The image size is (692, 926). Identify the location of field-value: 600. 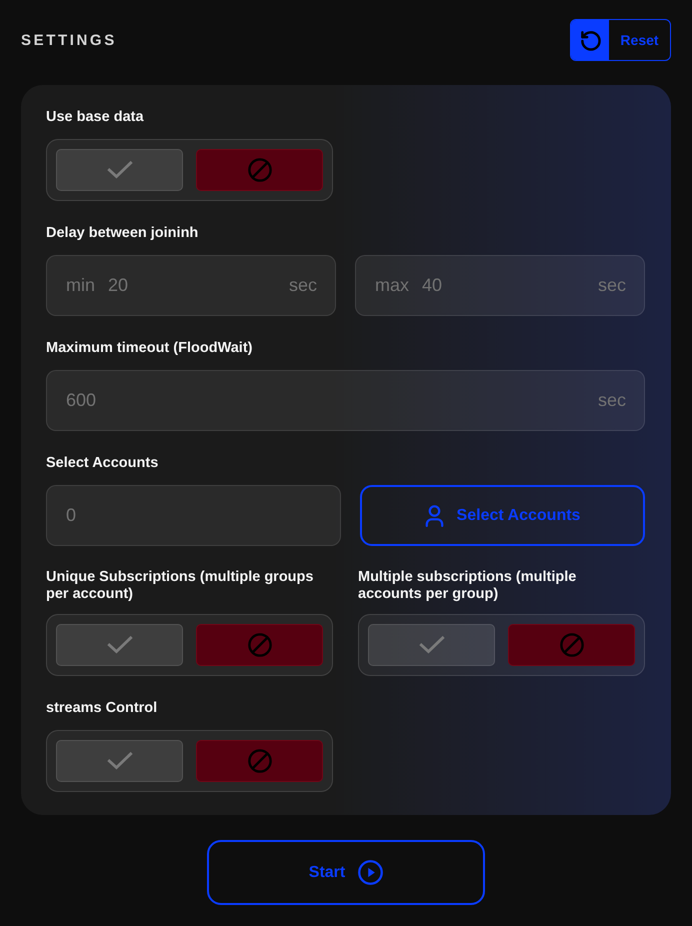
(81, 400).